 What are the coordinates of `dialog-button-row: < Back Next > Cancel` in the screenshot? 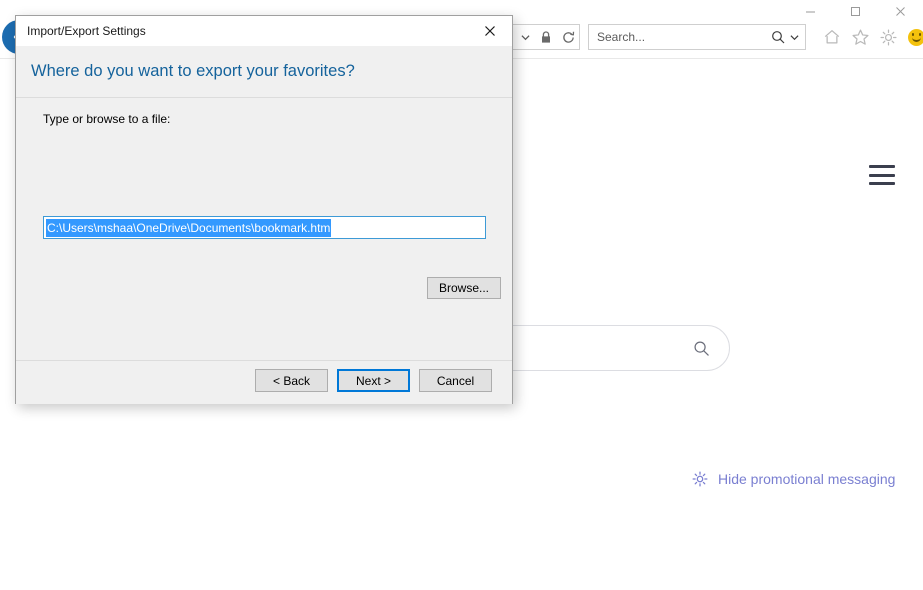 It's located at (373, 380).